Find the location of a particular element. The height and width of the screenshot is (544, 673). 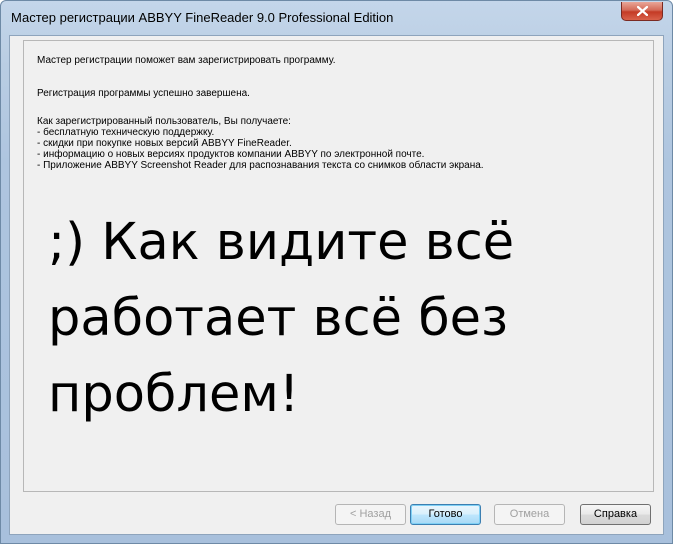

help-button: Справка is located at coordinates (615, 514).